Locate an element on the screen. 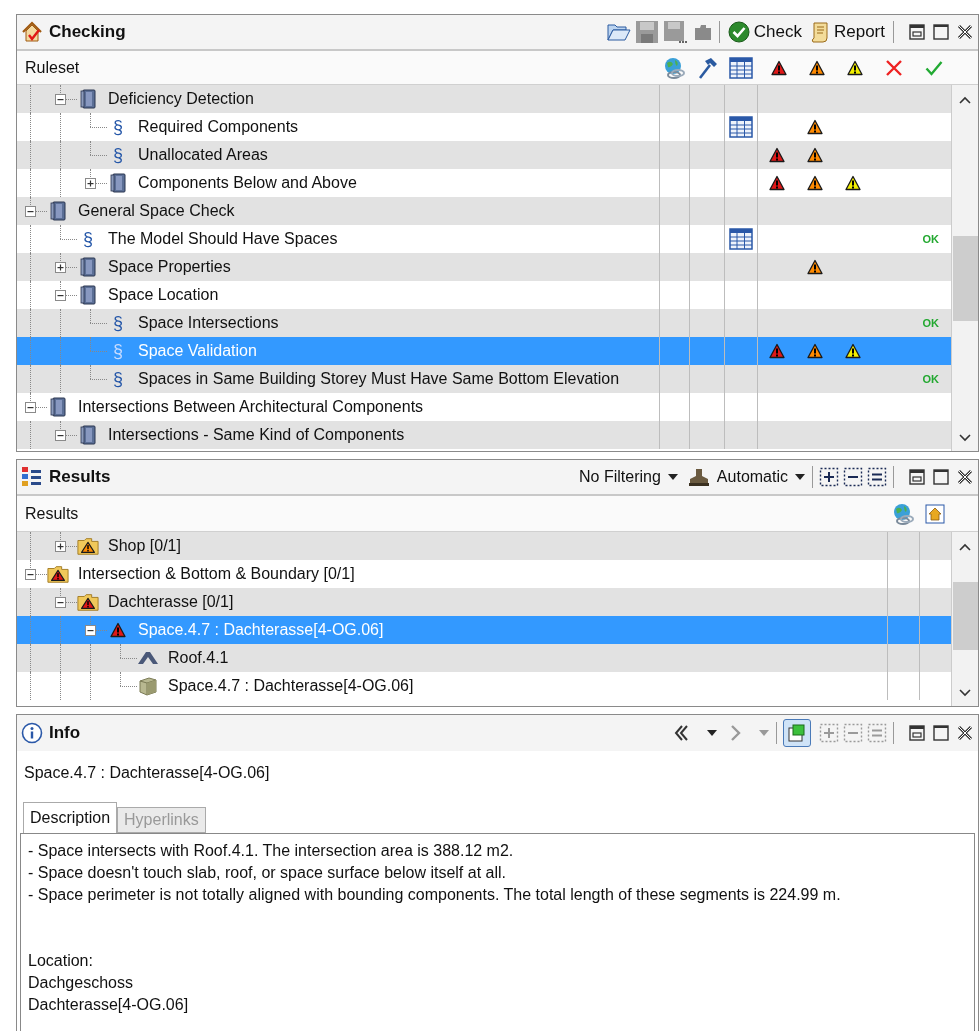 The image size is (979, 1031). tree-row: § Spaces in Same Building Storey Must Have Same Bottom Elevation OK is located at coordinates (484, 379).